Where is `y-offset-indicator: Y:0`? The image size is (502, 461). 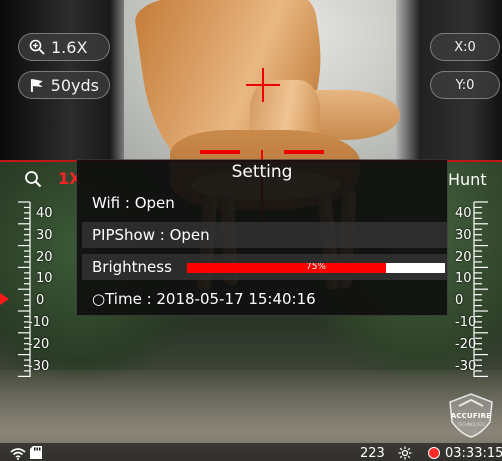 y-offset-indicator: Y:0 is located at coordinates (465, 85).